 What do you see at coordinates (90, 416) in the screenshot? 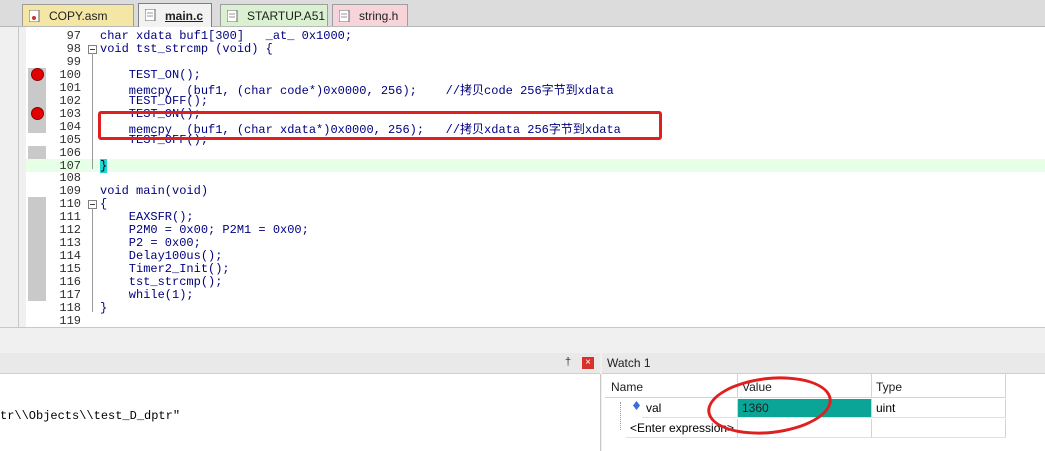
I see `command-output-text: tr\\Objects\\test_D_dptr"` at bounding box center [90, 416].